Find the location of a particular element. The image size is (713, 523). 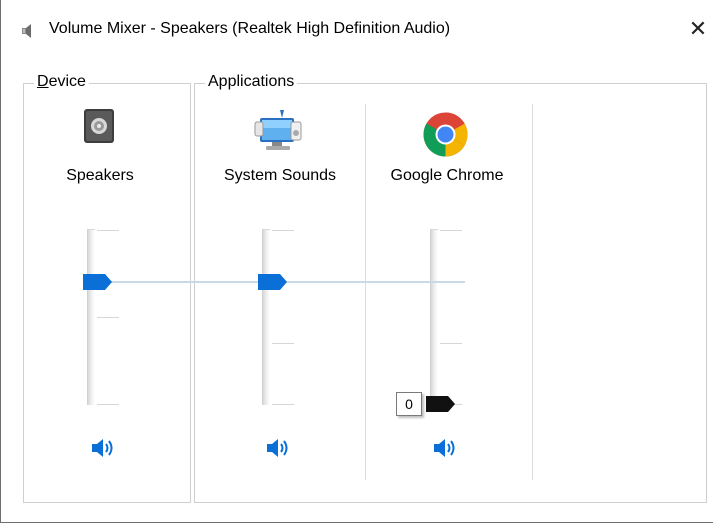

device-label-rest: evice is located at coordinates (67, 81).